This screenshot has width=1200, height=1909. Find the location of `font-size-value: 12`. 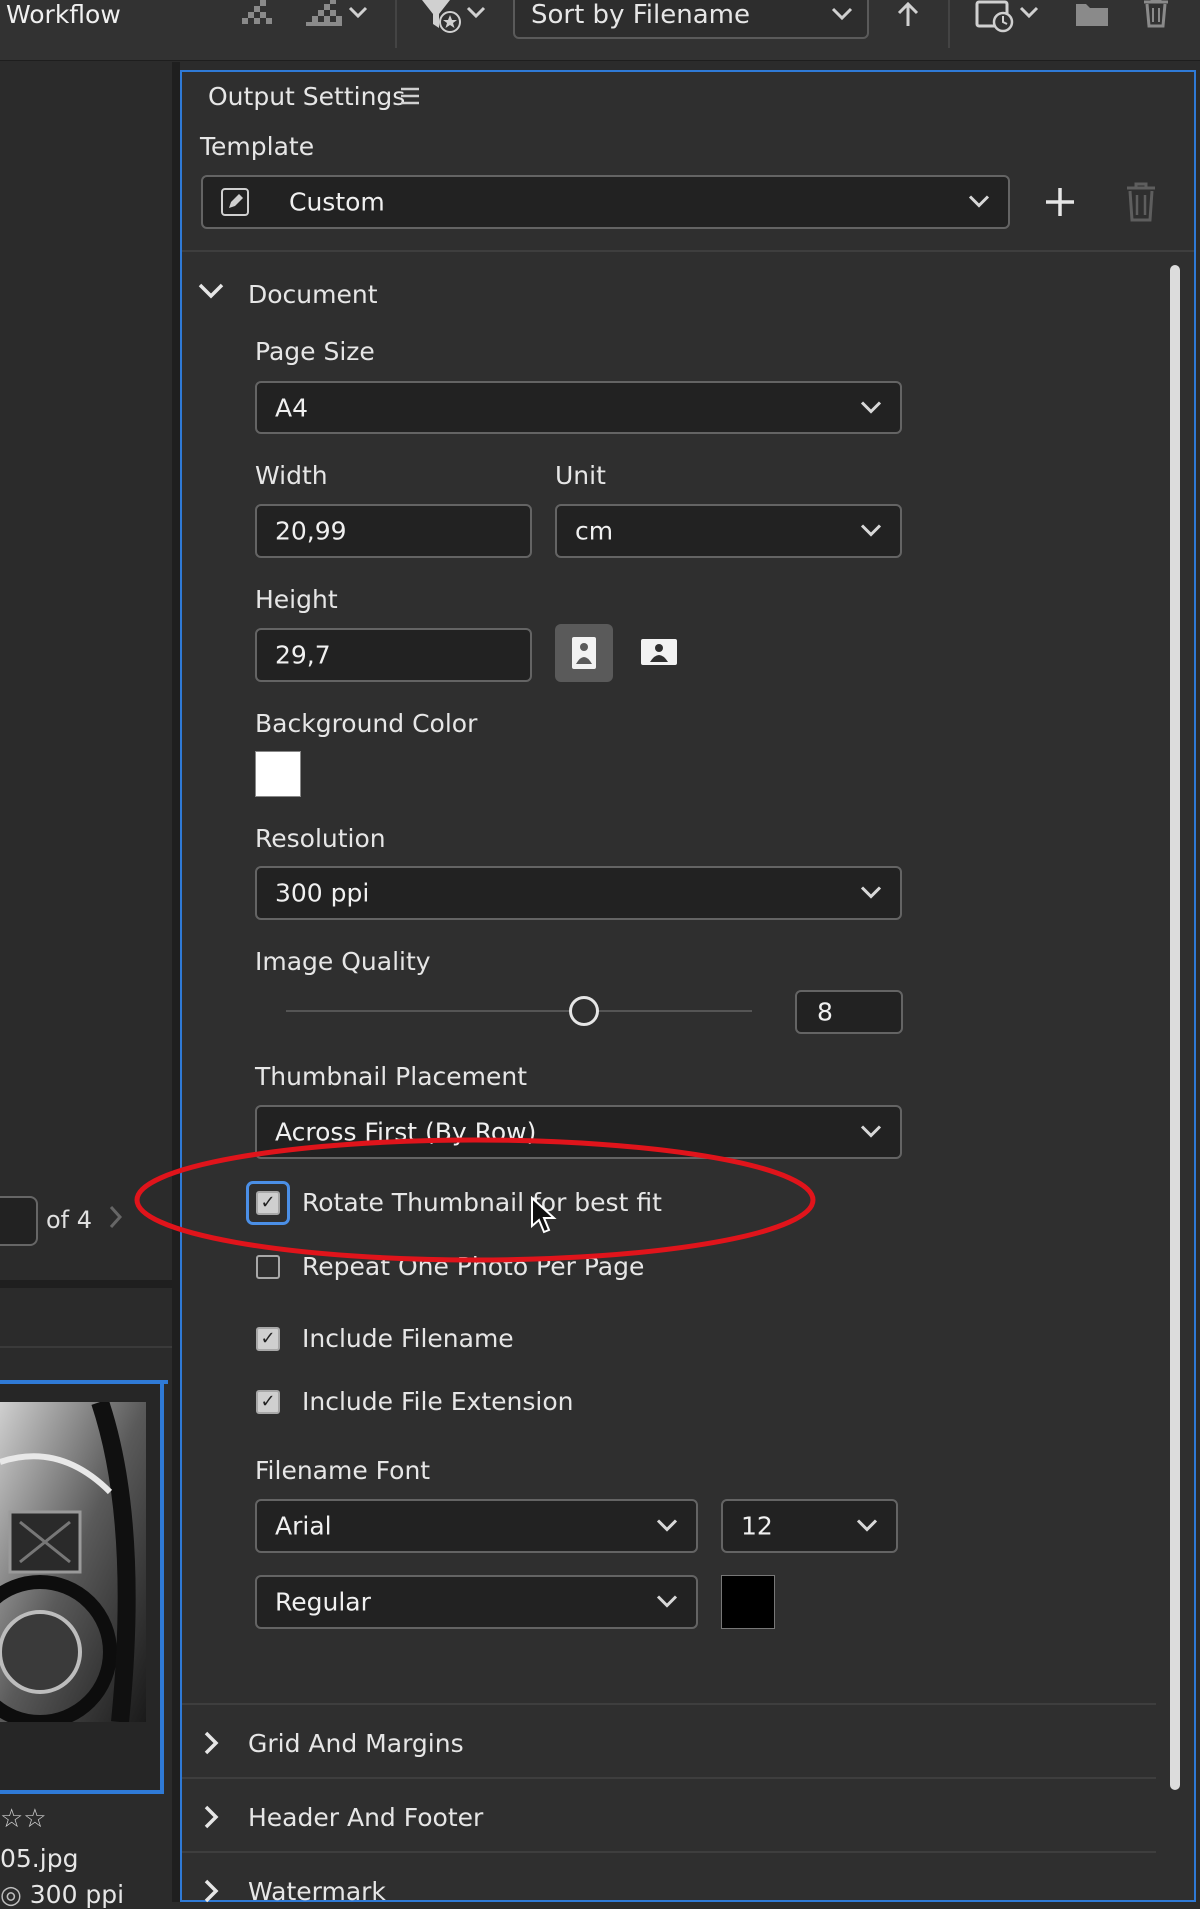

font-size-value: 12 is located at coordinates (757, 1526).